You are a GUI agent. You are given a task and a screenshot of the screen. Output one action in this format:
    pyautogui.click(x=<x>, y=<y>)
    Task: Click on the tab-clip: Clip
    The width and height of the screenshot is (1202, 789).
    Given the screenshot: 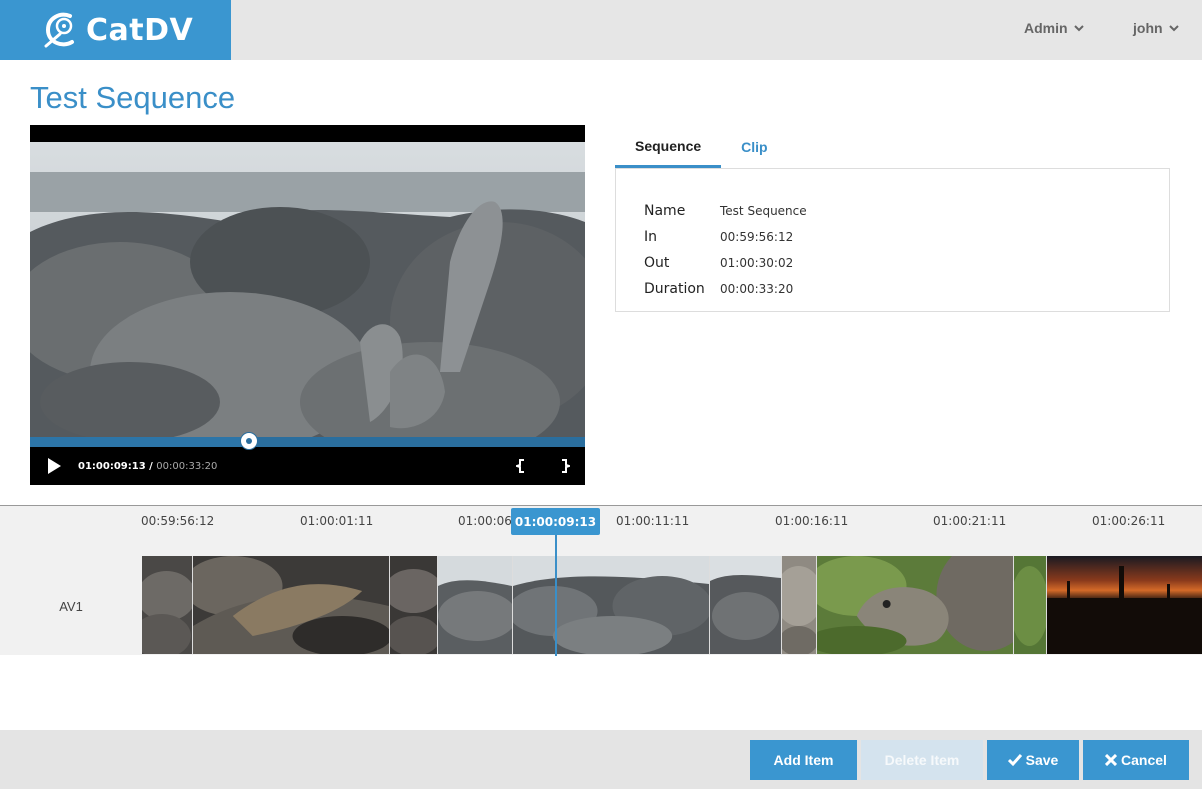 What is the action you would take?
    pyautogui.click(x=754, y=147)
    